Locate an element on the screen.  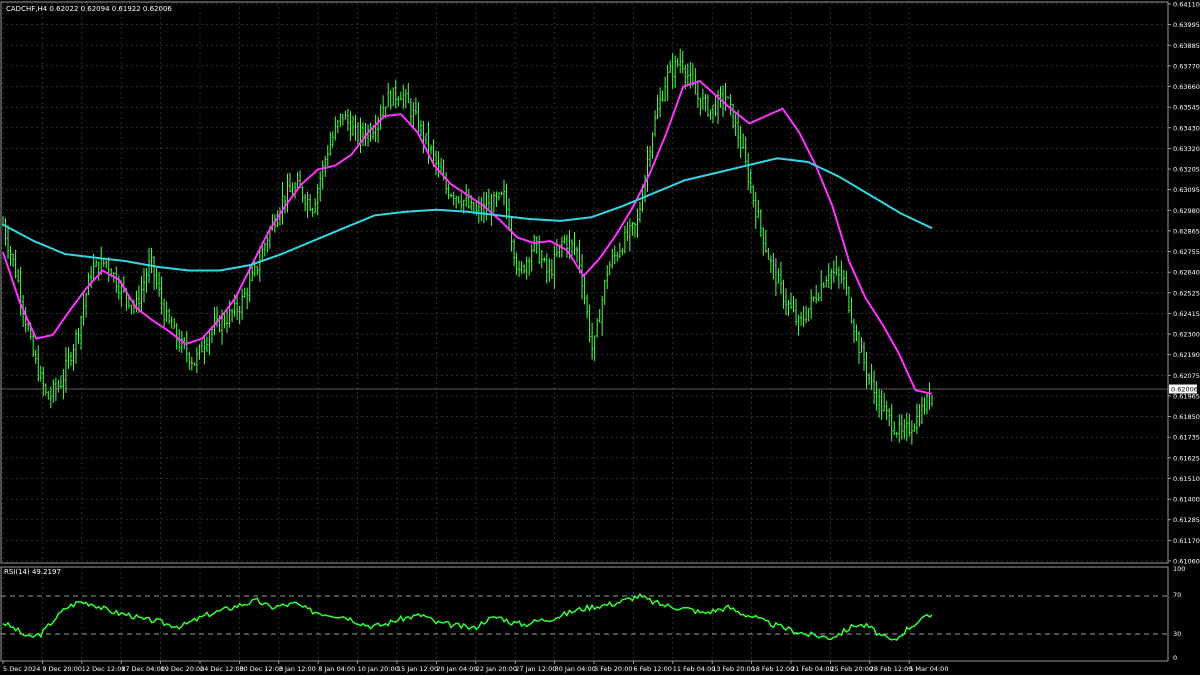
time-tick-label: 30 Dec 12:00 is located at coordinates (261, 669).